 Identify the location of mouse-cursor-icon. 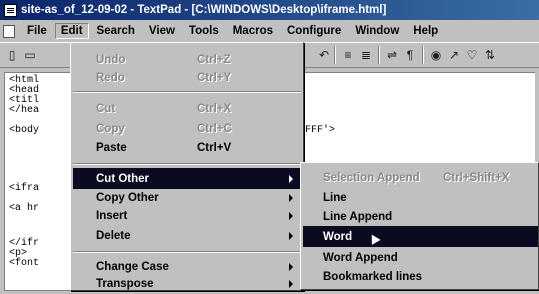
(374, 238).